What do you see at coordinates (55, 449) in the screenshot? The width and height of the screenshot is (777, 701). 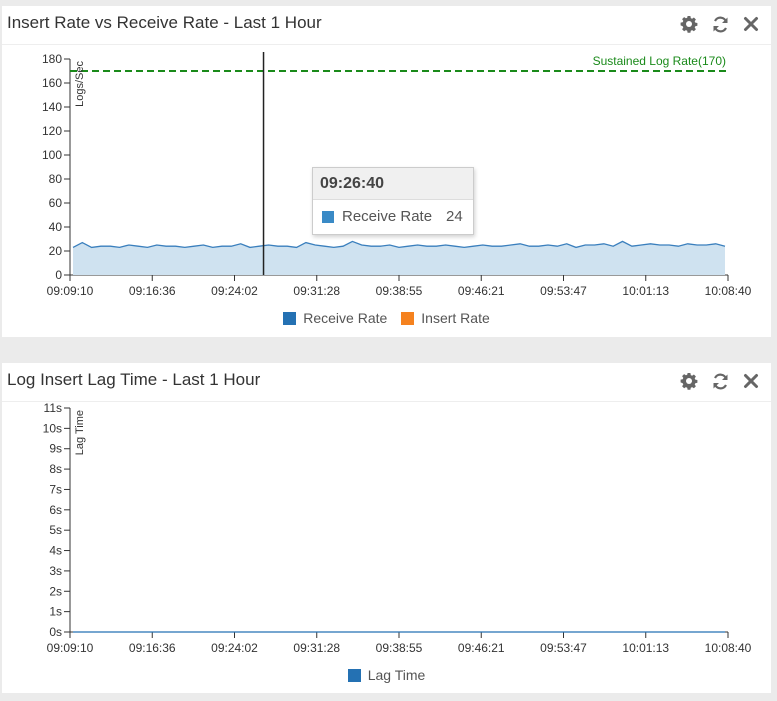 I see `y-tick-label: 9s` at bounding box center [55, 449].